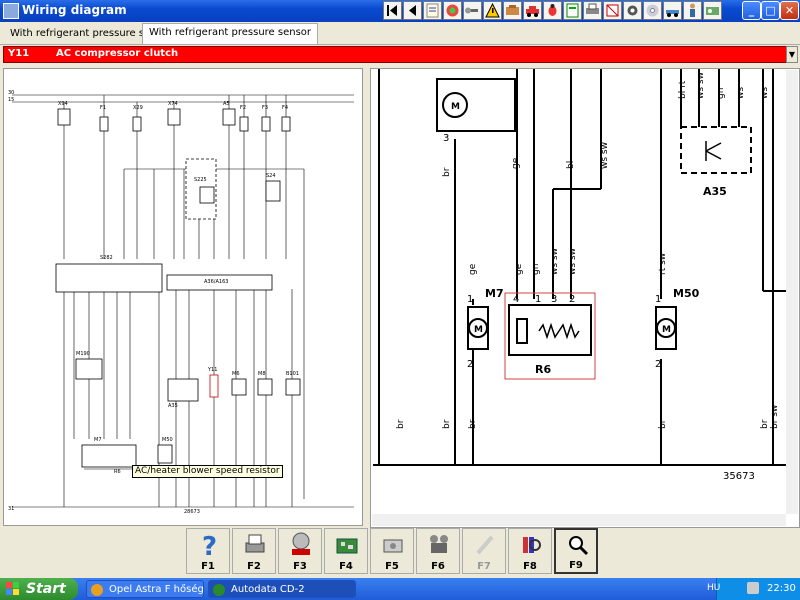 This screenshot has height=600, width=800. What do you see at coordinates (207, 471) in the screenshot?
I see `component-tooltip: AC/heater blower speed resistor` at bounding box center [207, 471].